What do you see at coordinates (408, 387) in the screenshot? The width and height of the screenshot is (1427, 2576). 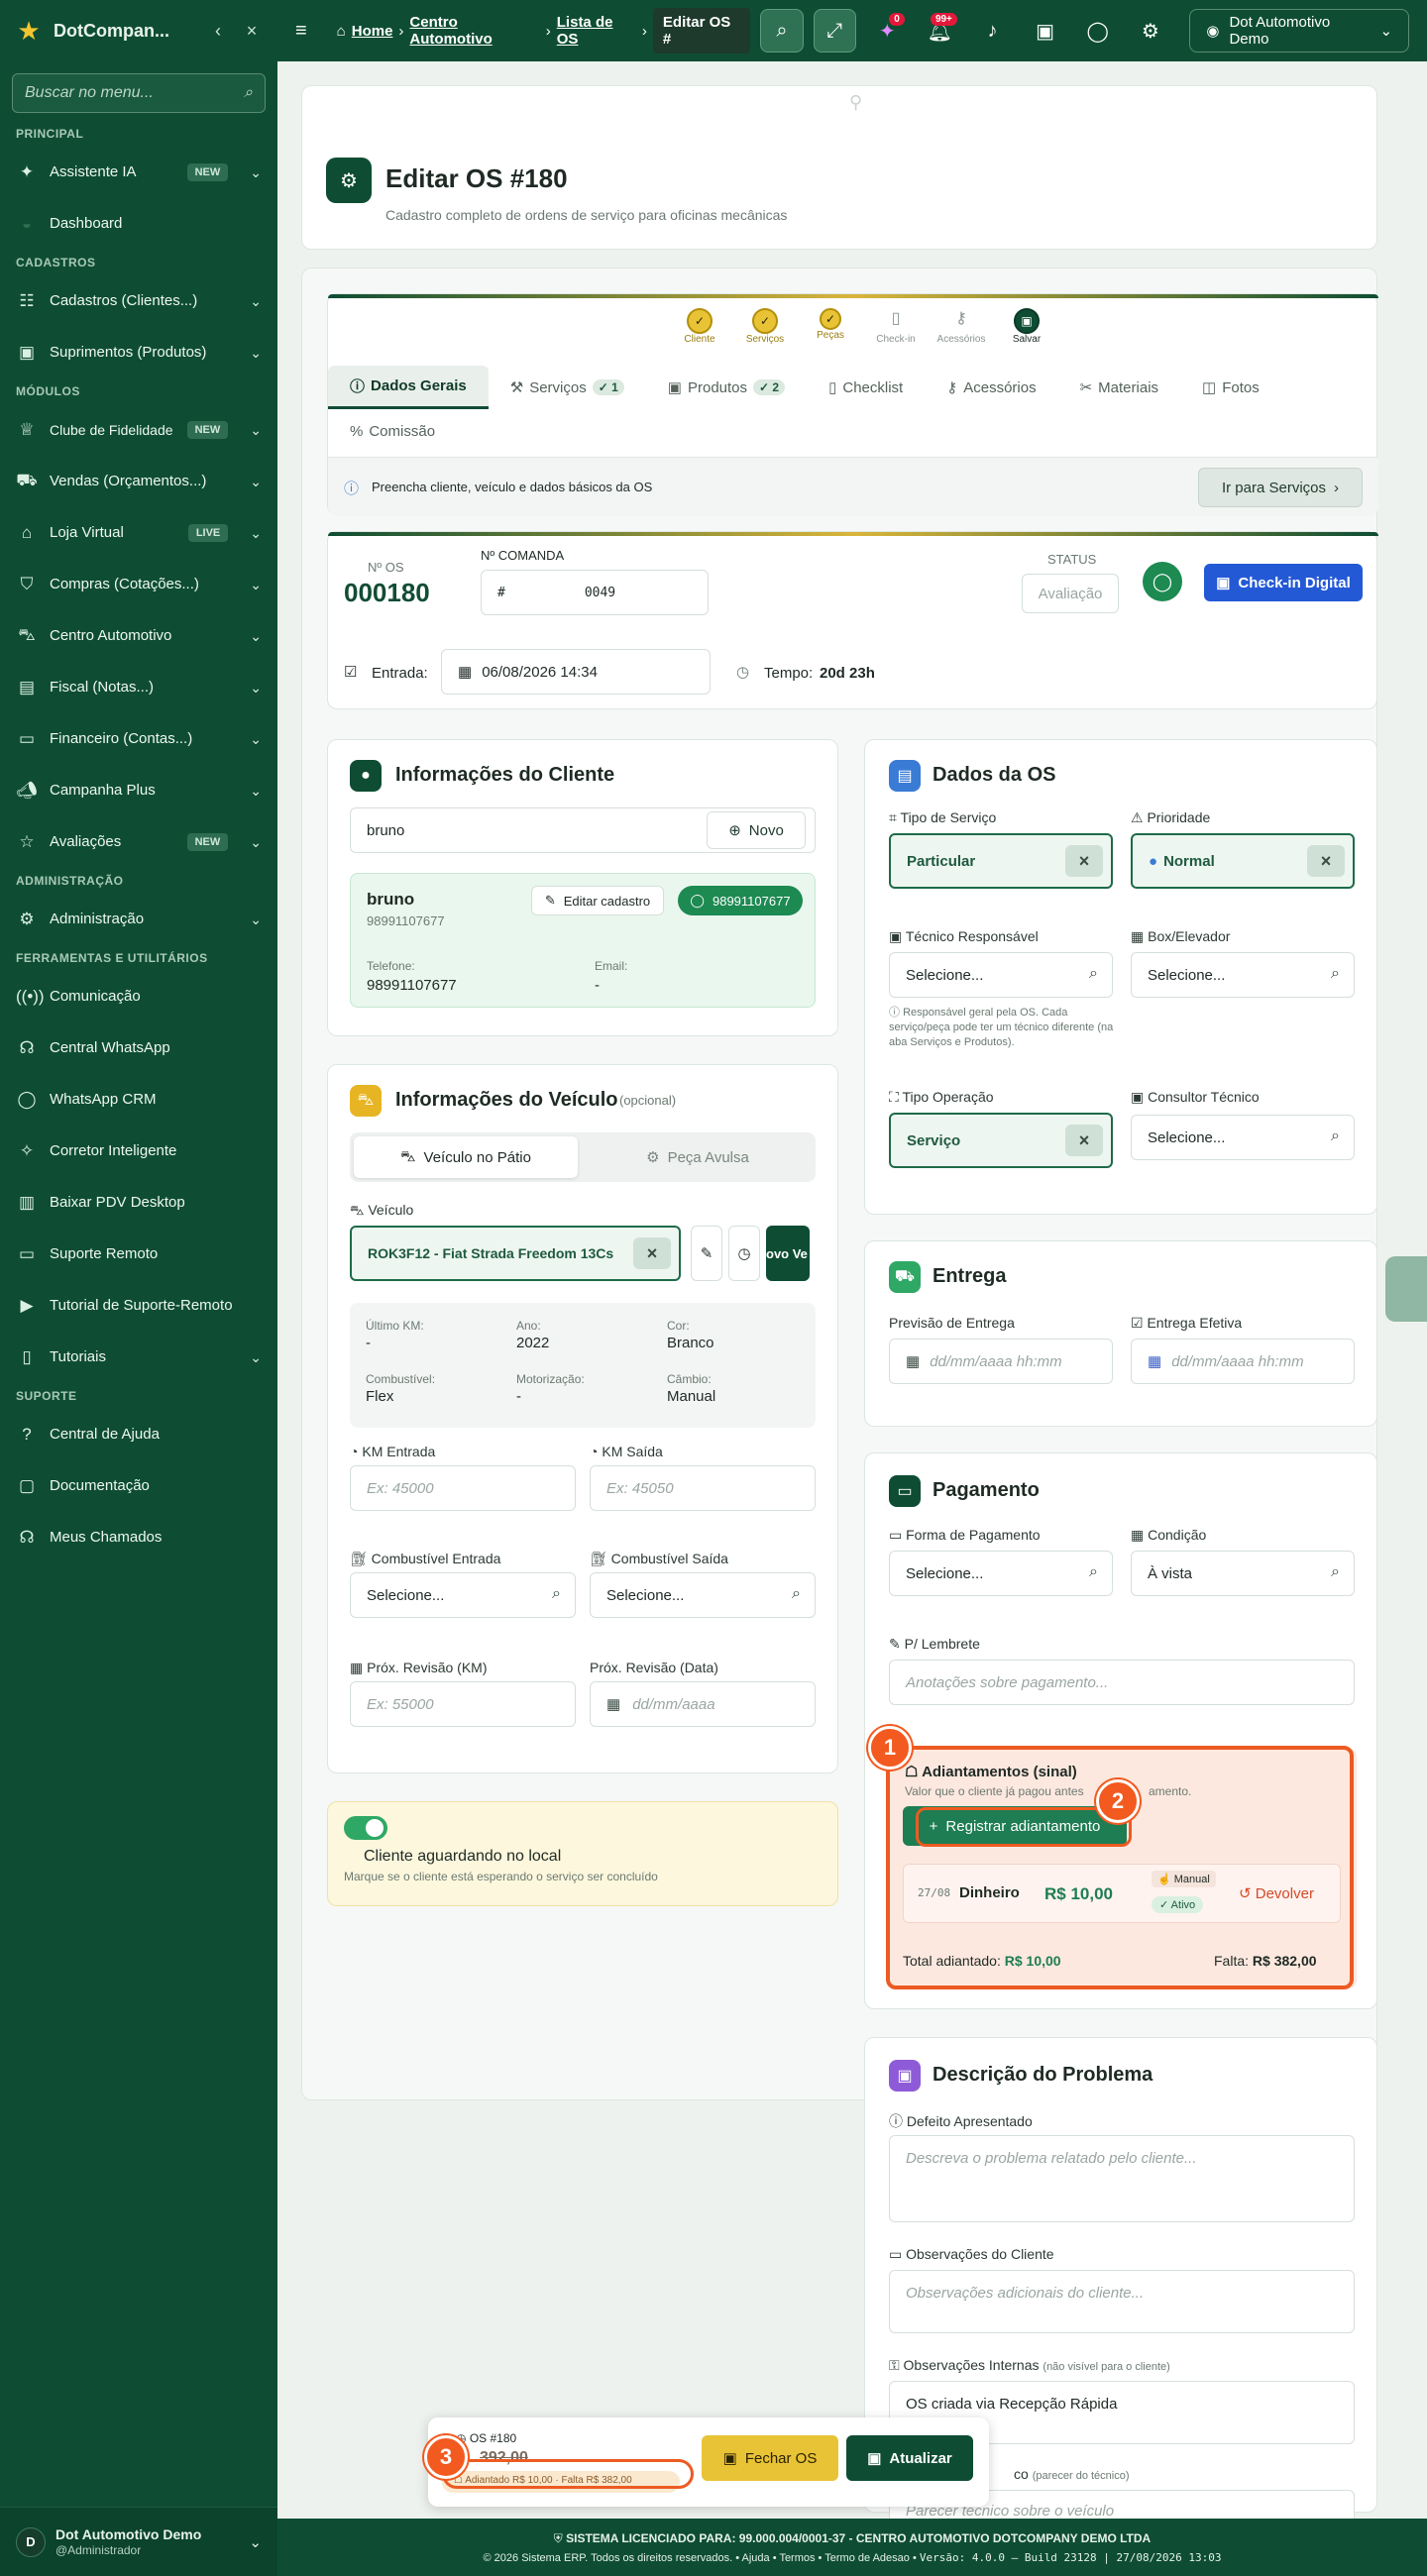 I see `tab-dados-gerais: ⓘ Dados Gerais` at bounding box center [408, 387].